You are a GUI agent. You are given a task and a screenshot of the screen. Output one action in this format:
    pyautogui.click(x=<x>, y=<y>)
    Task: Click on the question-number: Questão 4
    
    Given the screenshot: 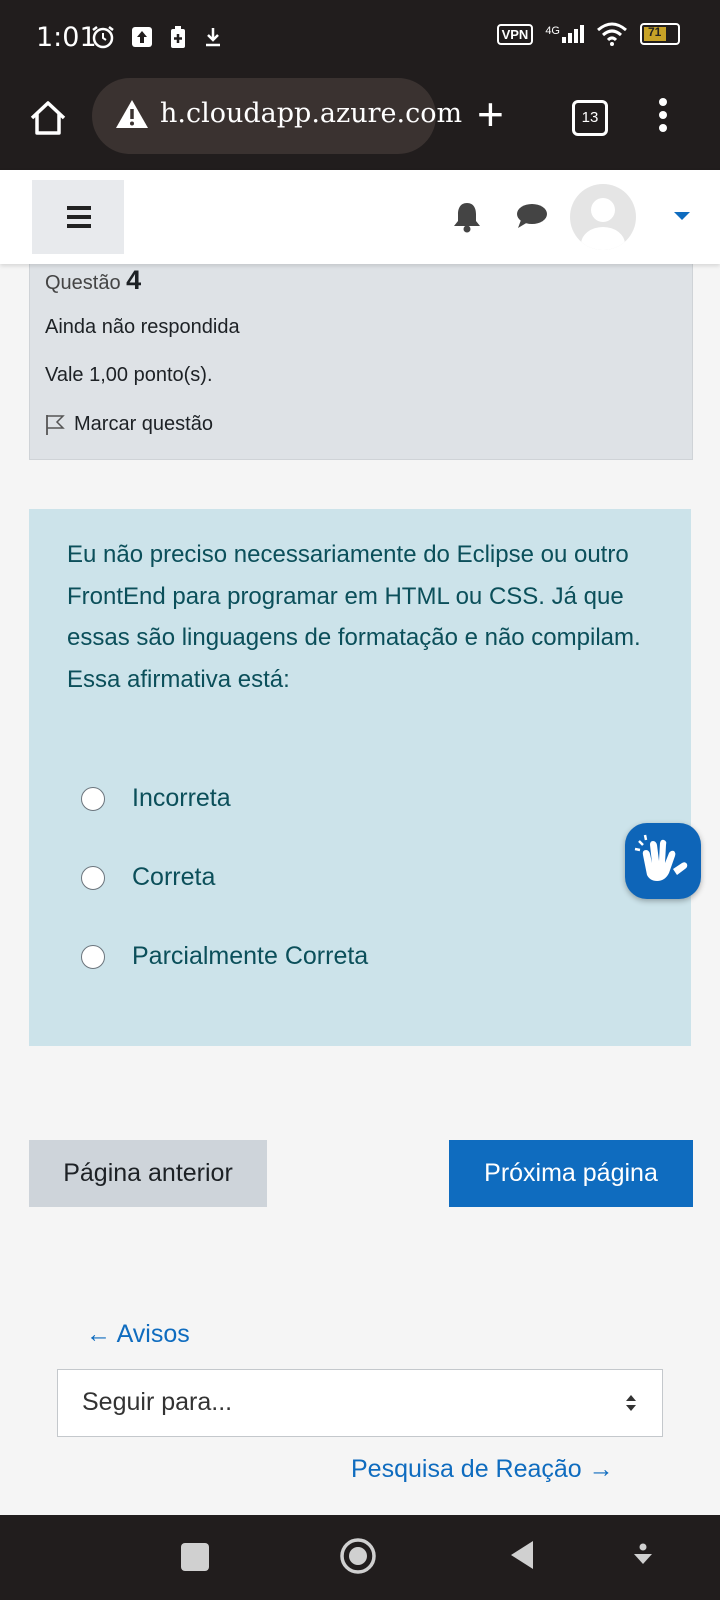 What is the action you would take?
    pyautogui.click(x=93, y=280)
    